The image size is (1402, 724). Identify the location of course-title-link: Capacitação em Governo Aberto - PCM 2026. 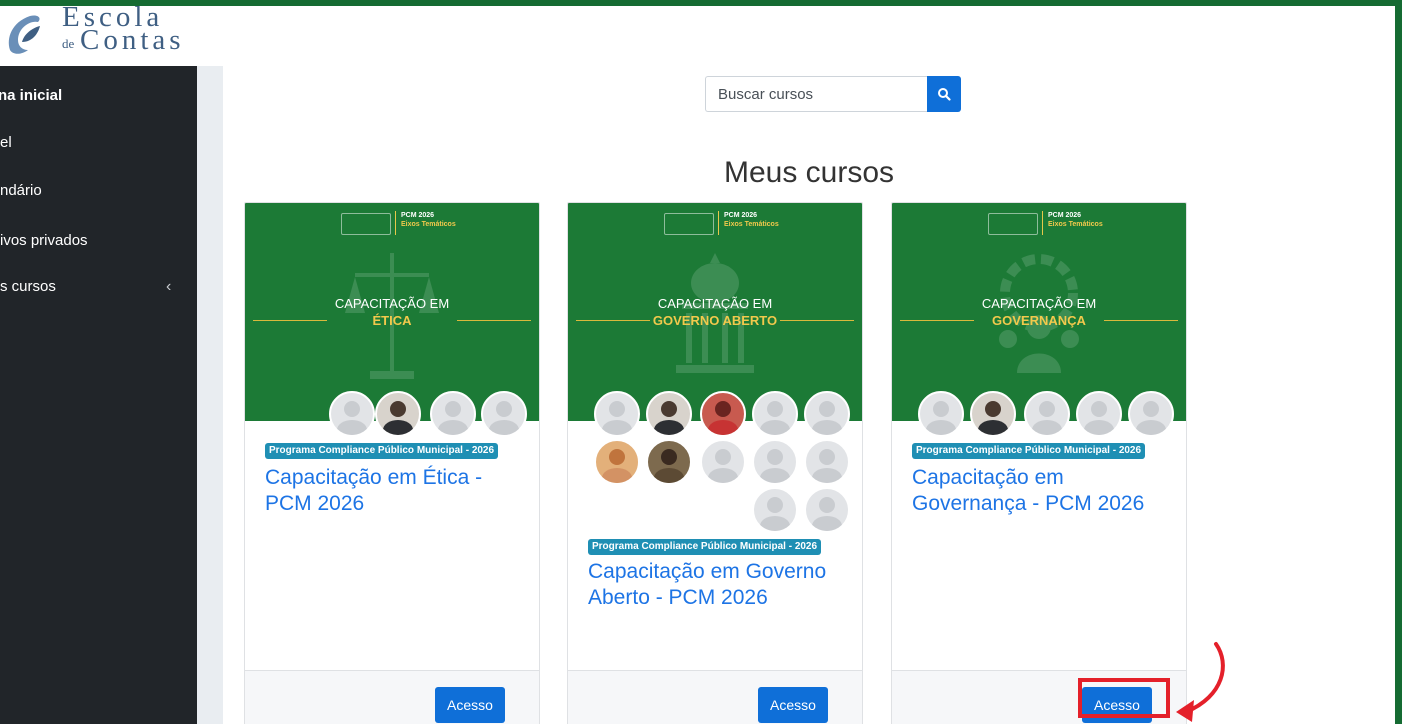
(713, 585).